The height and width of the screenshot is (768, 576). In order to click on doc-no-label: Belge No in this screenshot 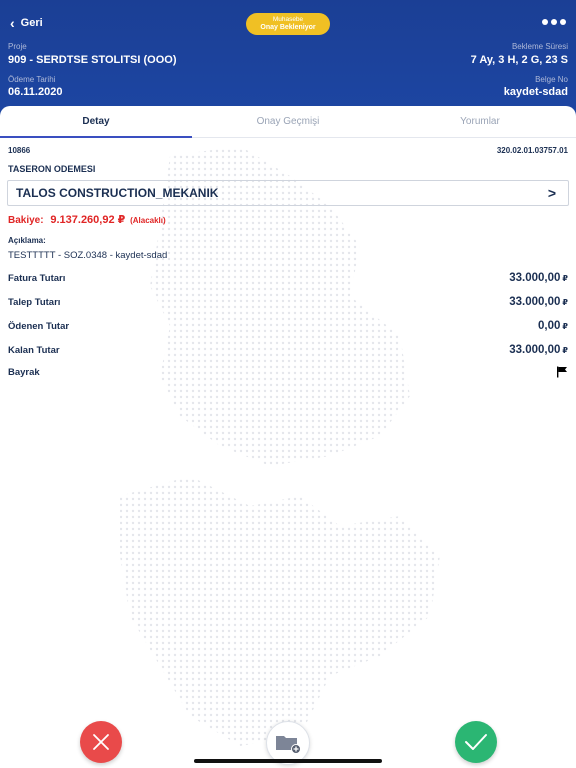, I will do `click(551, 79)`.